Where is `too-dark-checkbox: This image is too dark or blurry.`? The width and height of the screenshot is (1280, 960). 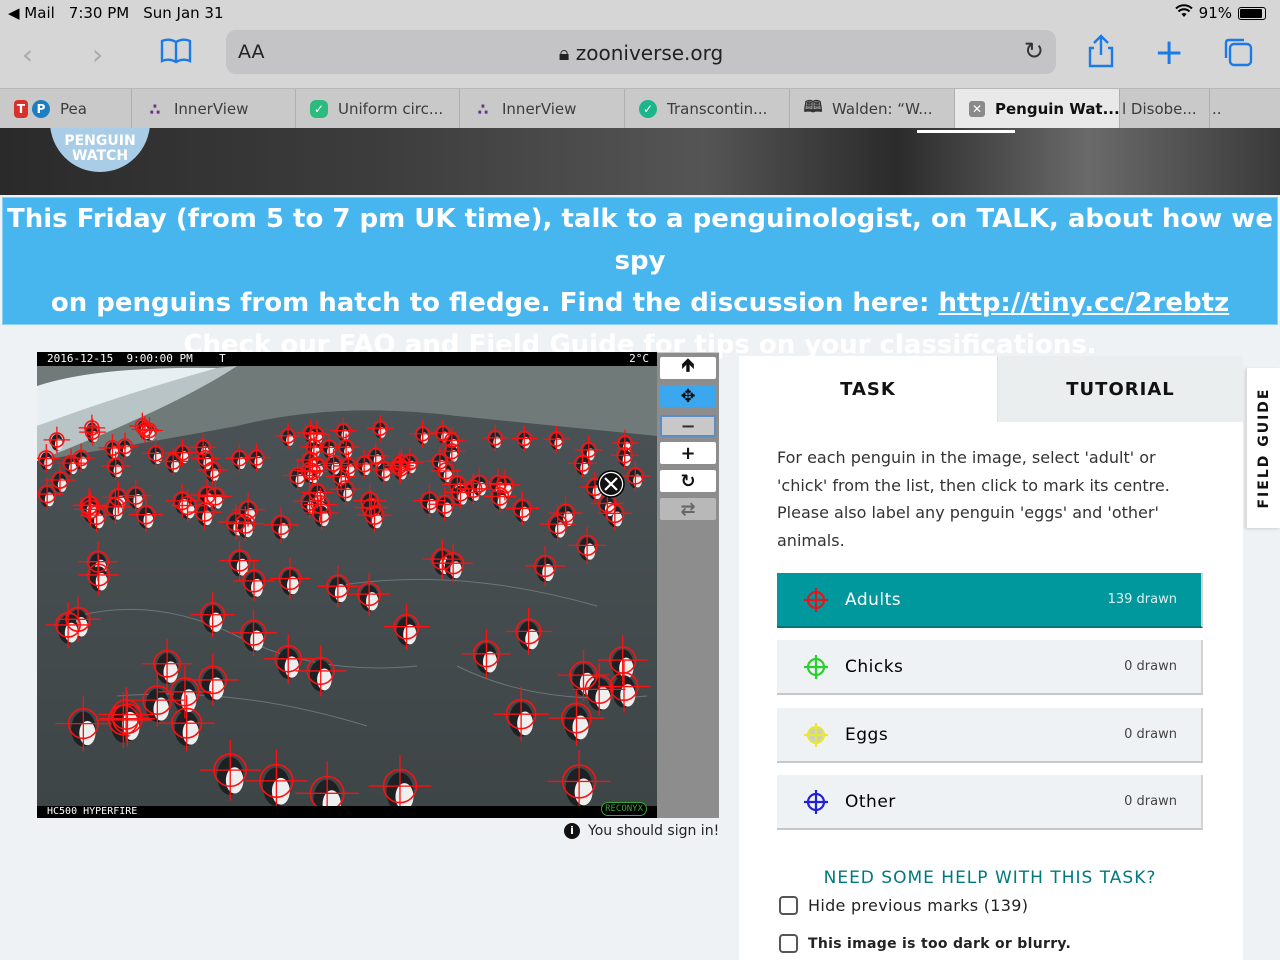
too-dark-checkbox: This image is too dark or blurry. is located at coordinates (925, 943).